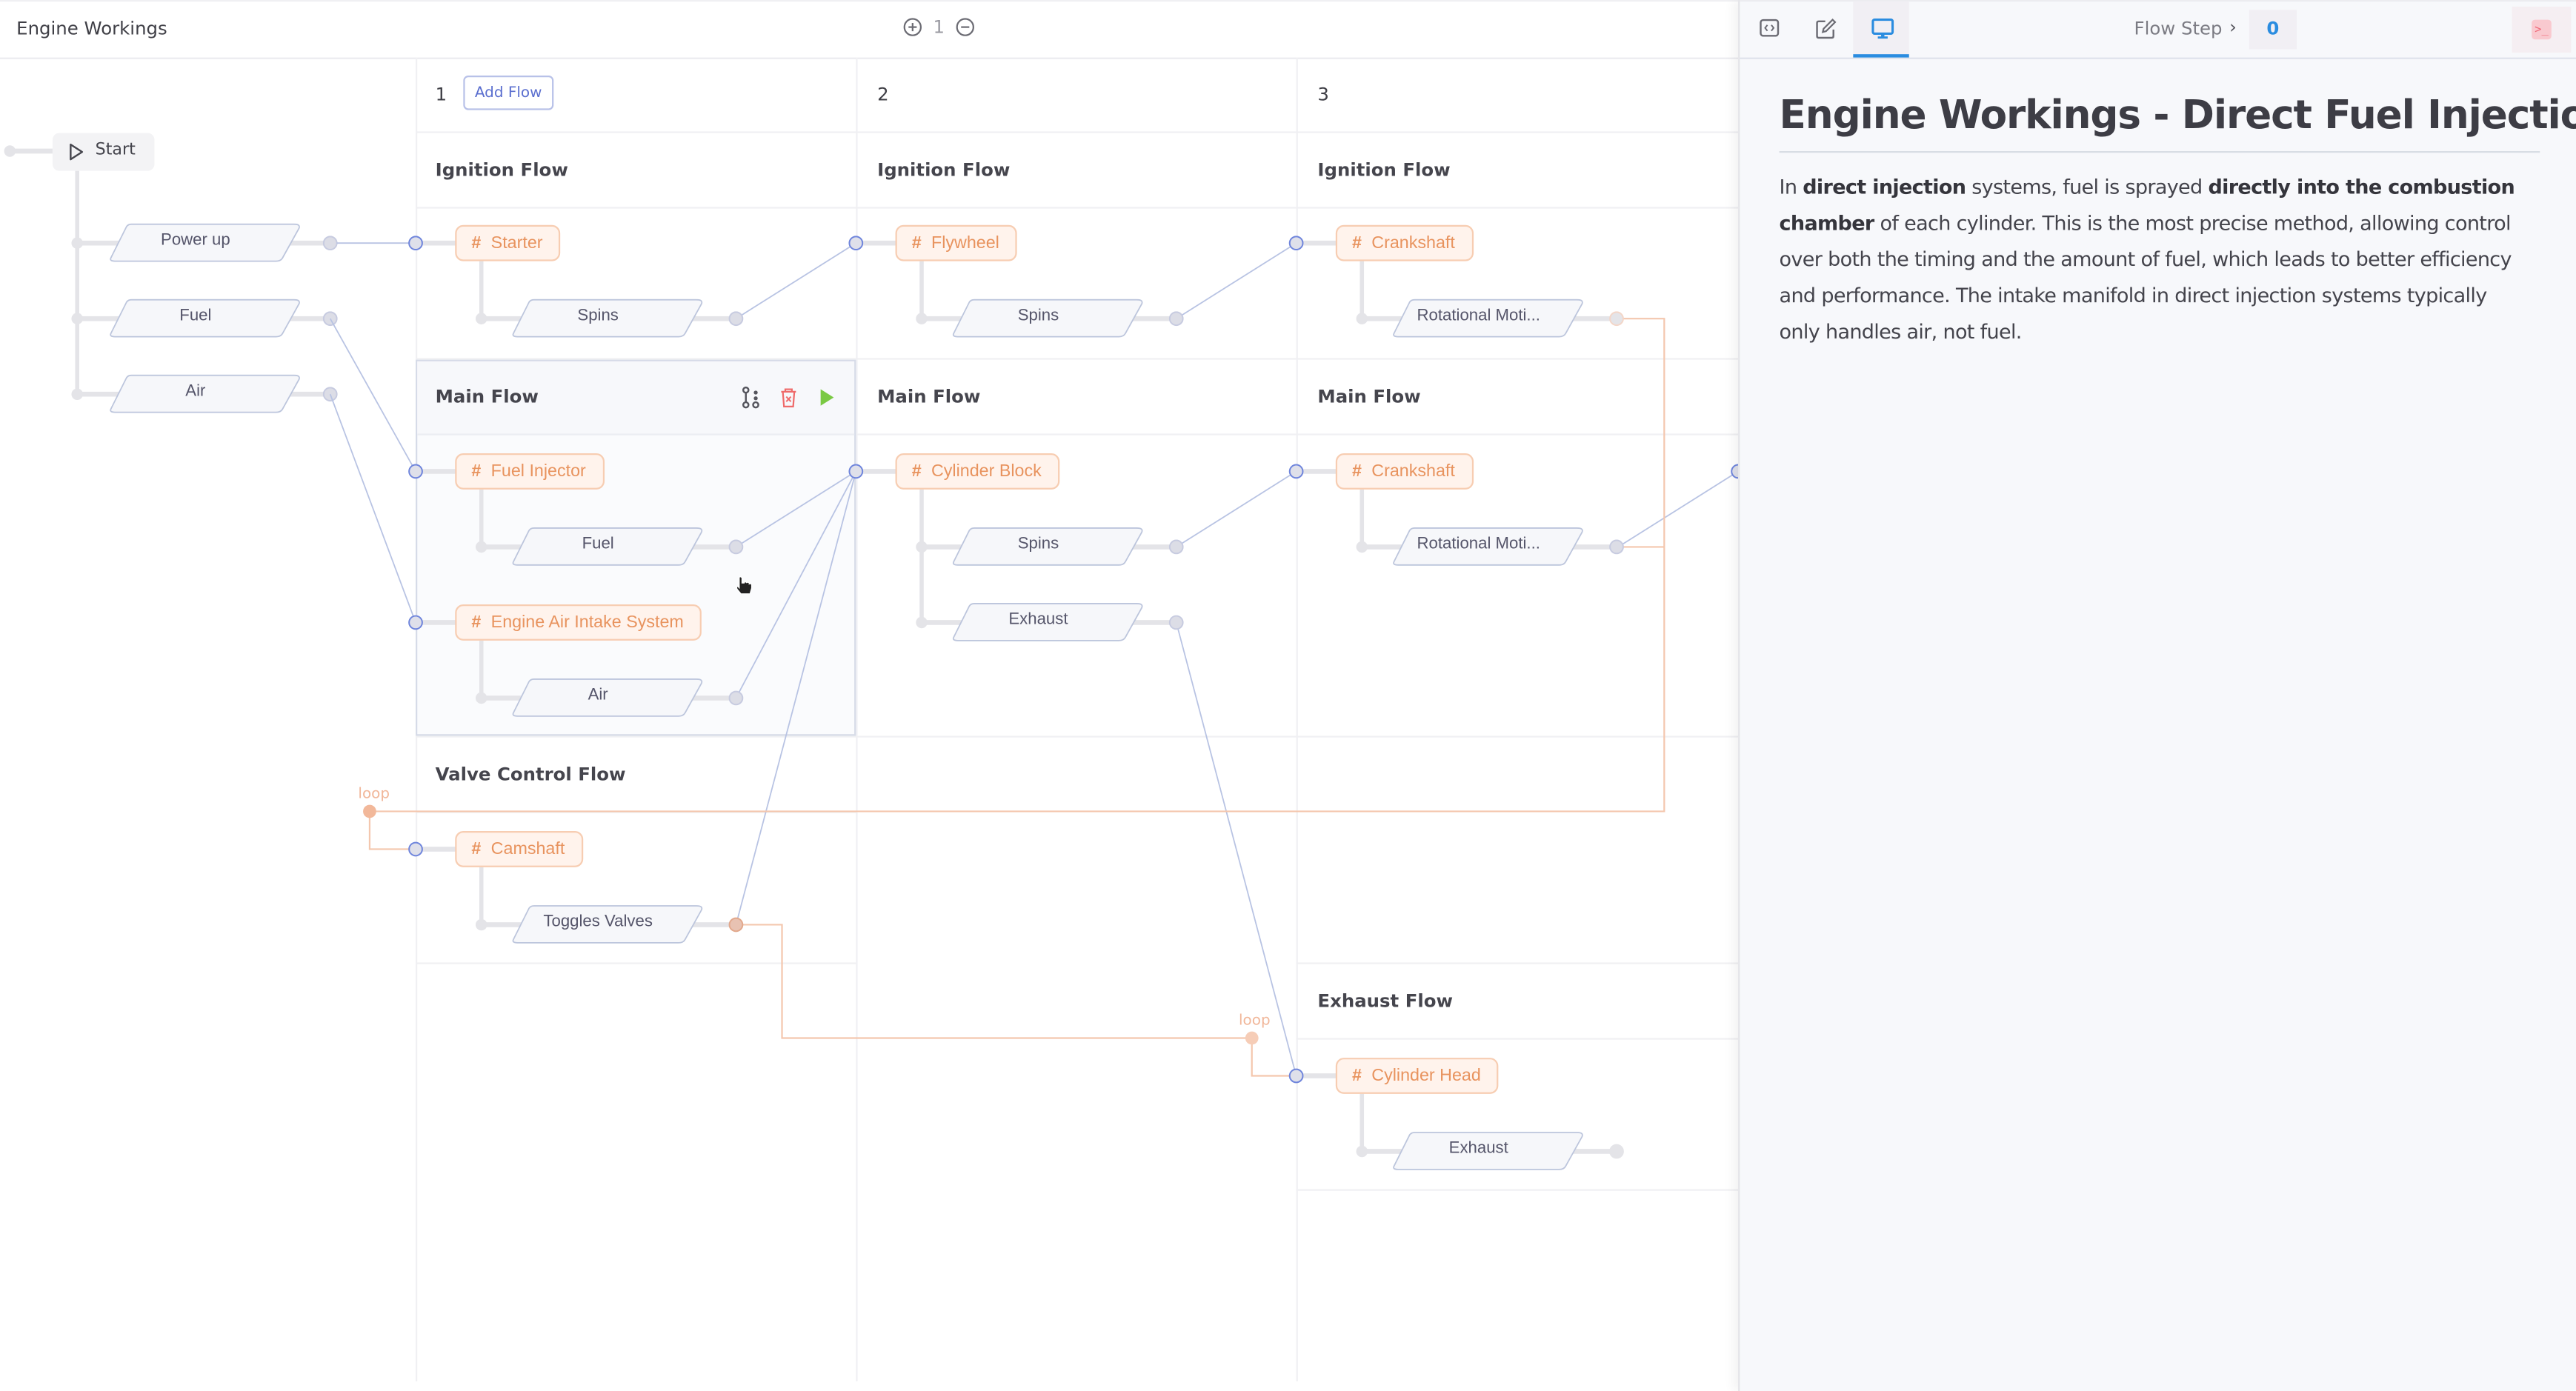 The width and height of the screenshot is (2576, 1391). Describe the element at coordinates (2233, 27) in the screenshot. I see `chevron-right-icon: ›` at that location.